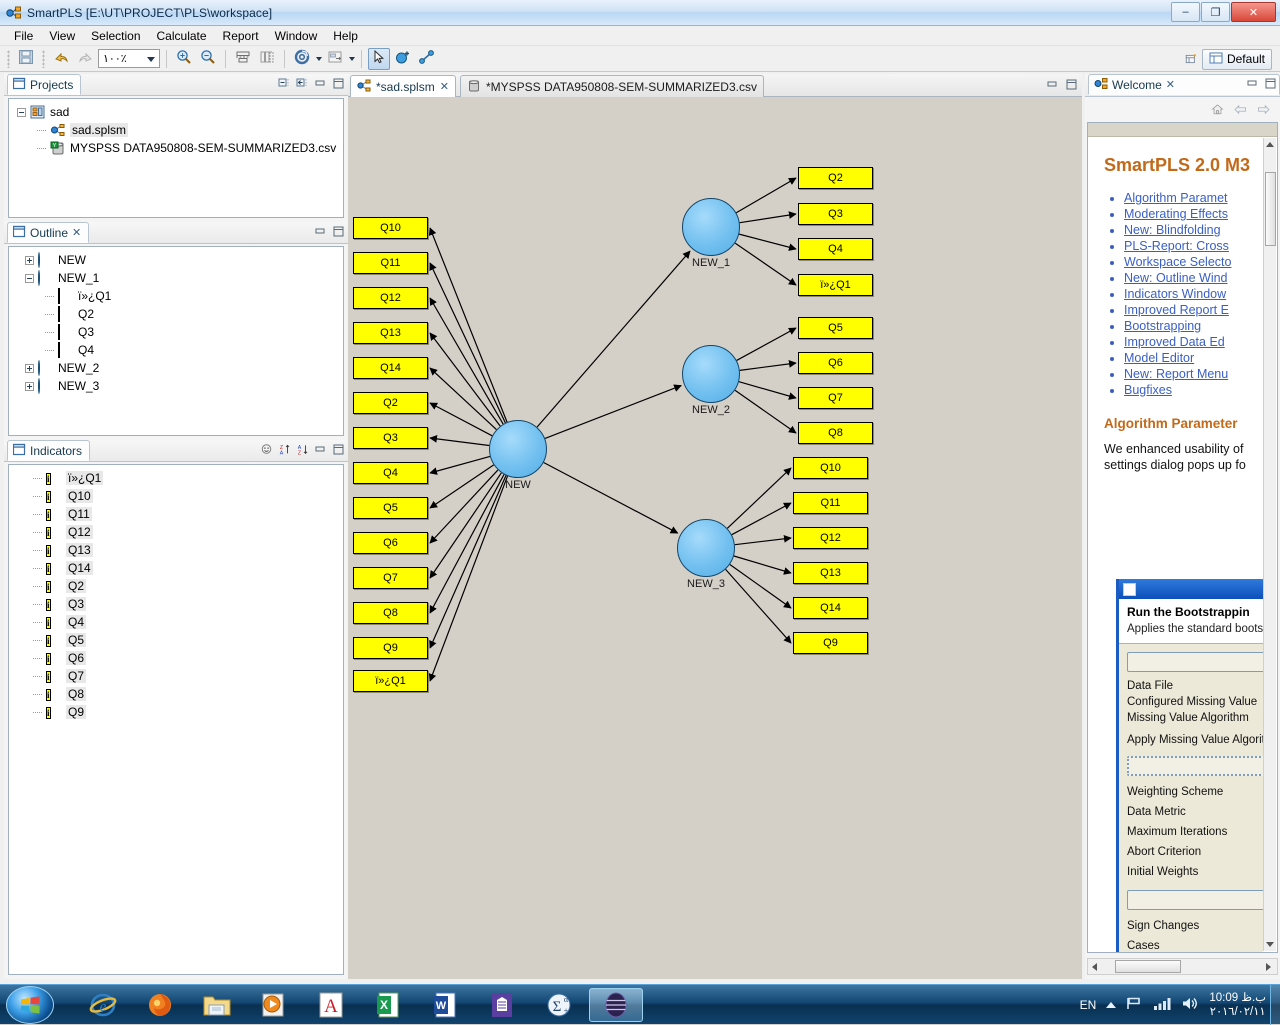 This screenshot has height=1025, width=1280. What do you see at coordinates (390, 263) in the screenshot?
I see `indicator-box: Q11` at bounding box center [390, 263].